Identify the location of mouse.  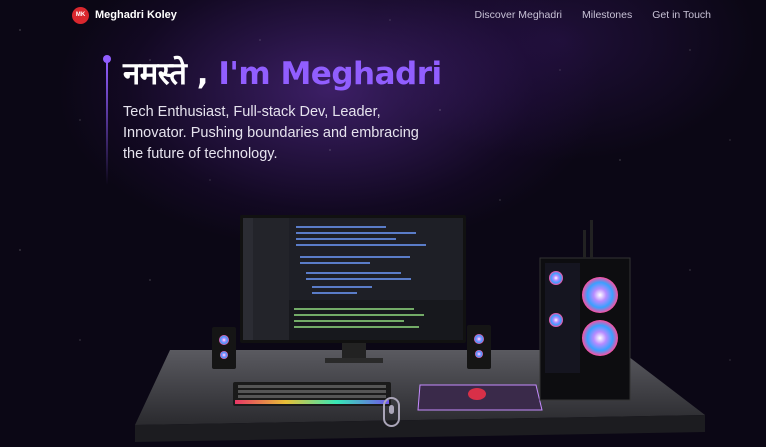
(477, 394).